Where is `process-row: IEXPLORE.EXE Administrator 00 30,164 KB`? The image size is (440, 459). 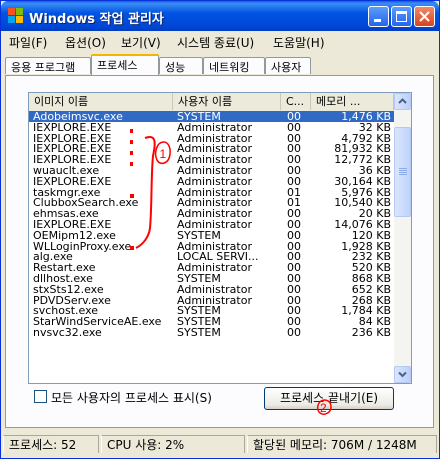
process-row: IEXPLORE.EXE Administrator 00 30,164 KB is located at coordinates (211, 181).